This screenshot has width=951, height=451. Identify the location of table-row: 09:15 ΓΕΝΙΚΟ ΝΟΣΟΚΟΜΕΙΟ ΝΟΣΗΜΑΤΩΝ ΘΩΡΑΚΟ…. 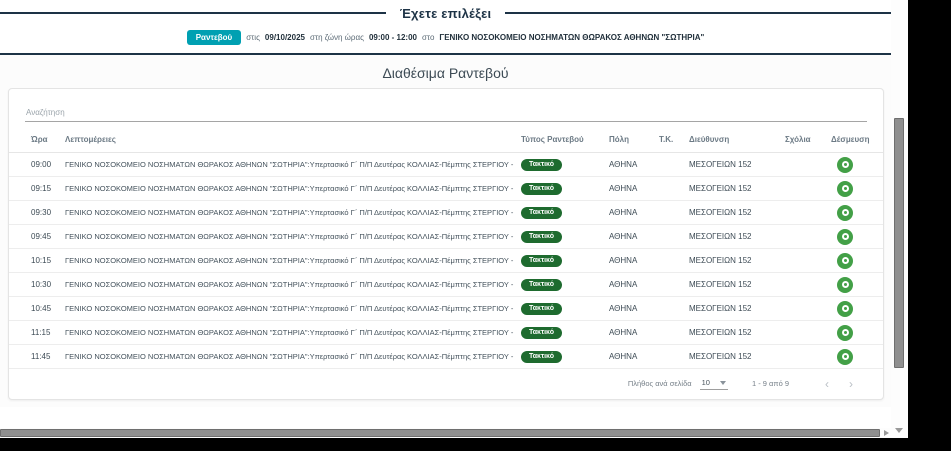
(446, 188).